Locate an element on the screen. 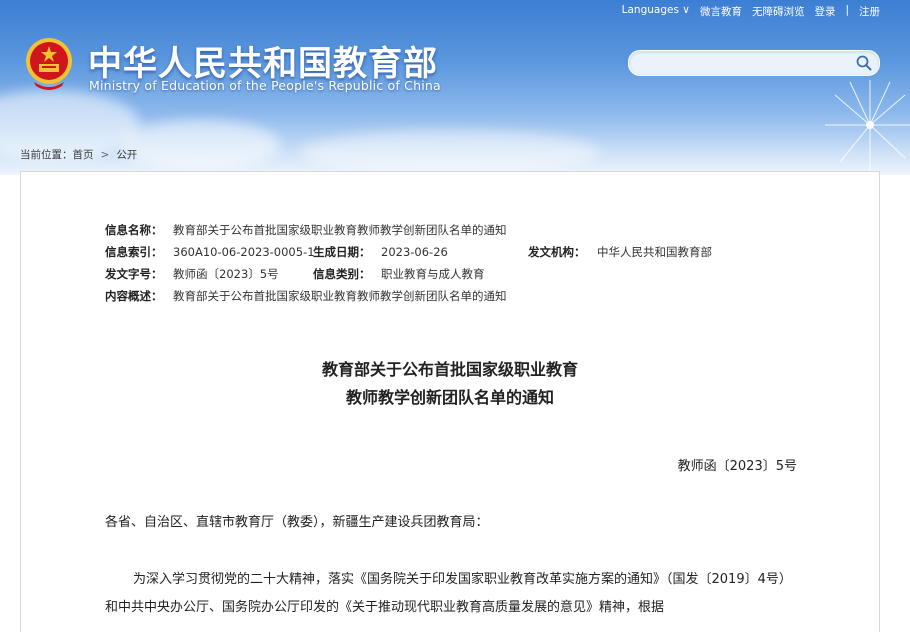 The image size is (910, 632). meta-row-name: 信息名称： 教育部关于公布首批国家级职业教育教师教学创新团队名单的通知 is located at coordinates (455, 230).